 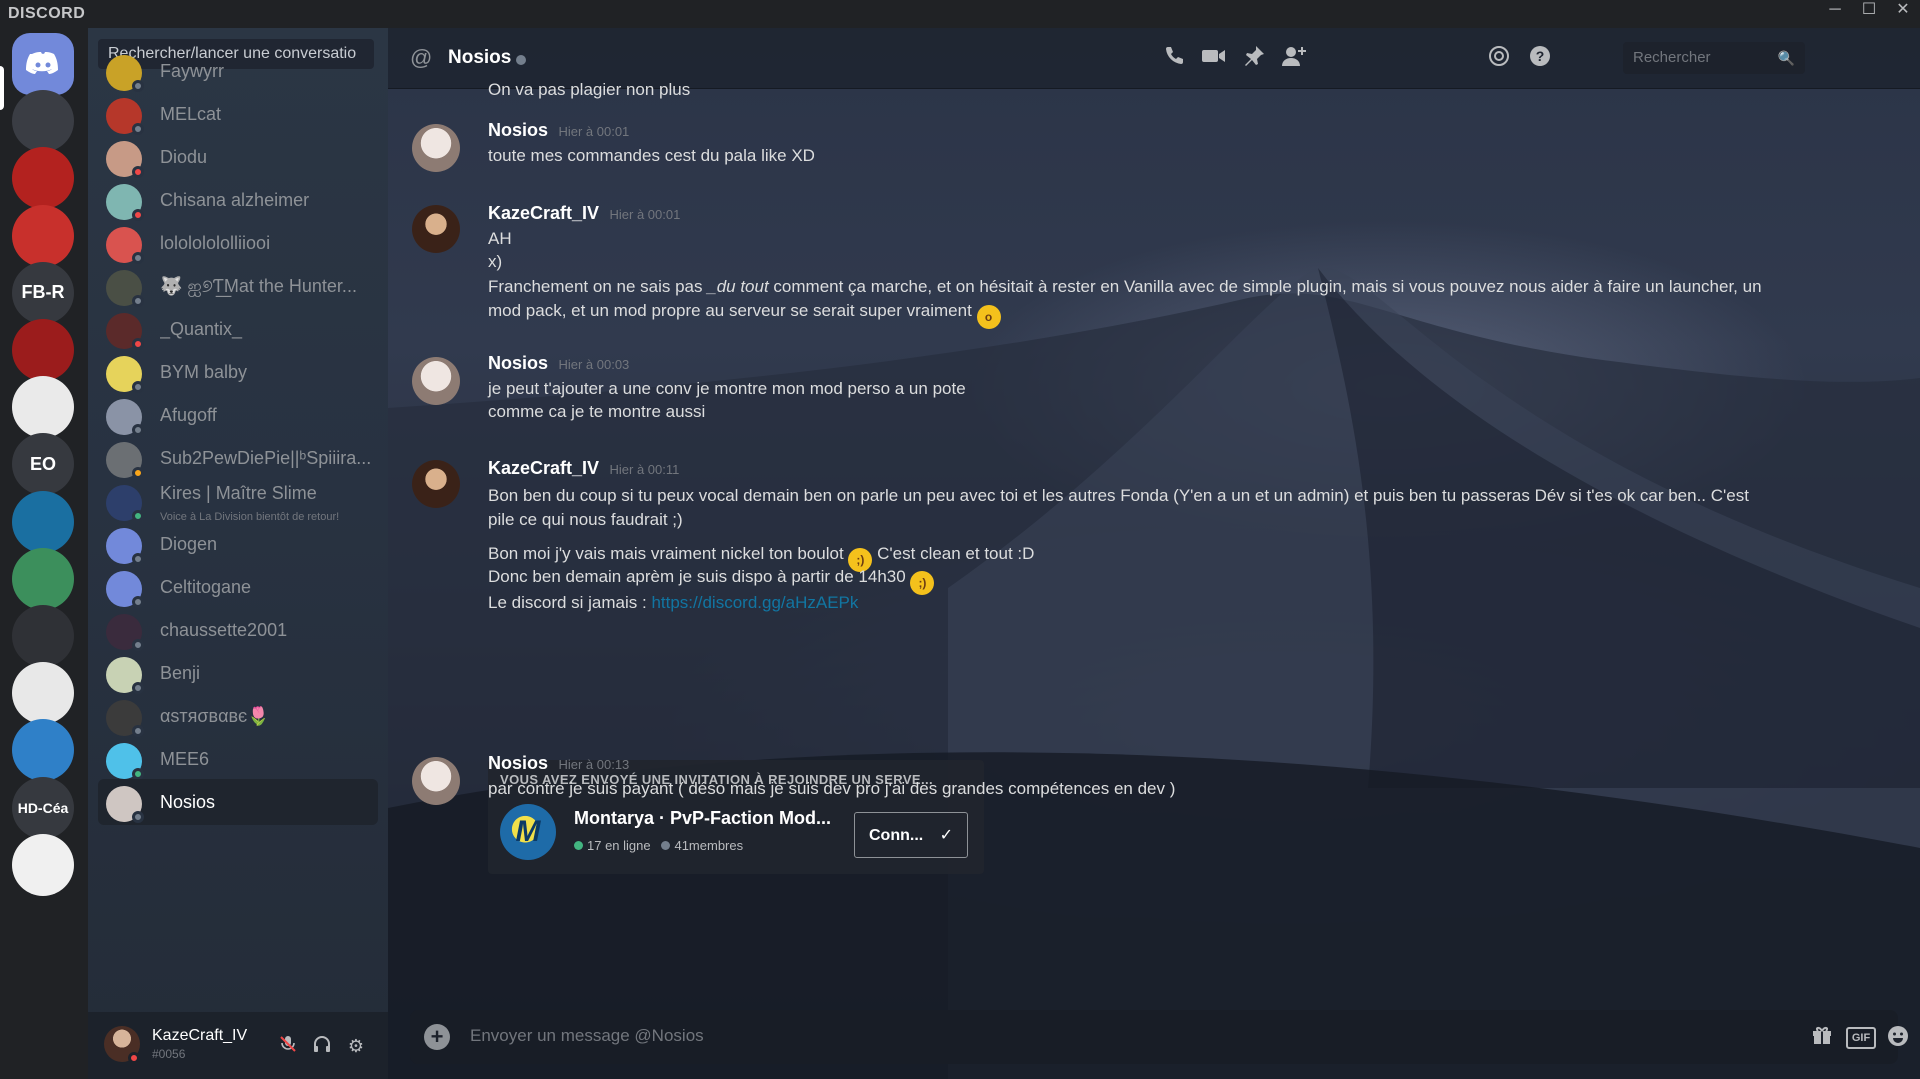 I want to click on dm-list-item: lolololololliiooi, so click(x=238, y=243).